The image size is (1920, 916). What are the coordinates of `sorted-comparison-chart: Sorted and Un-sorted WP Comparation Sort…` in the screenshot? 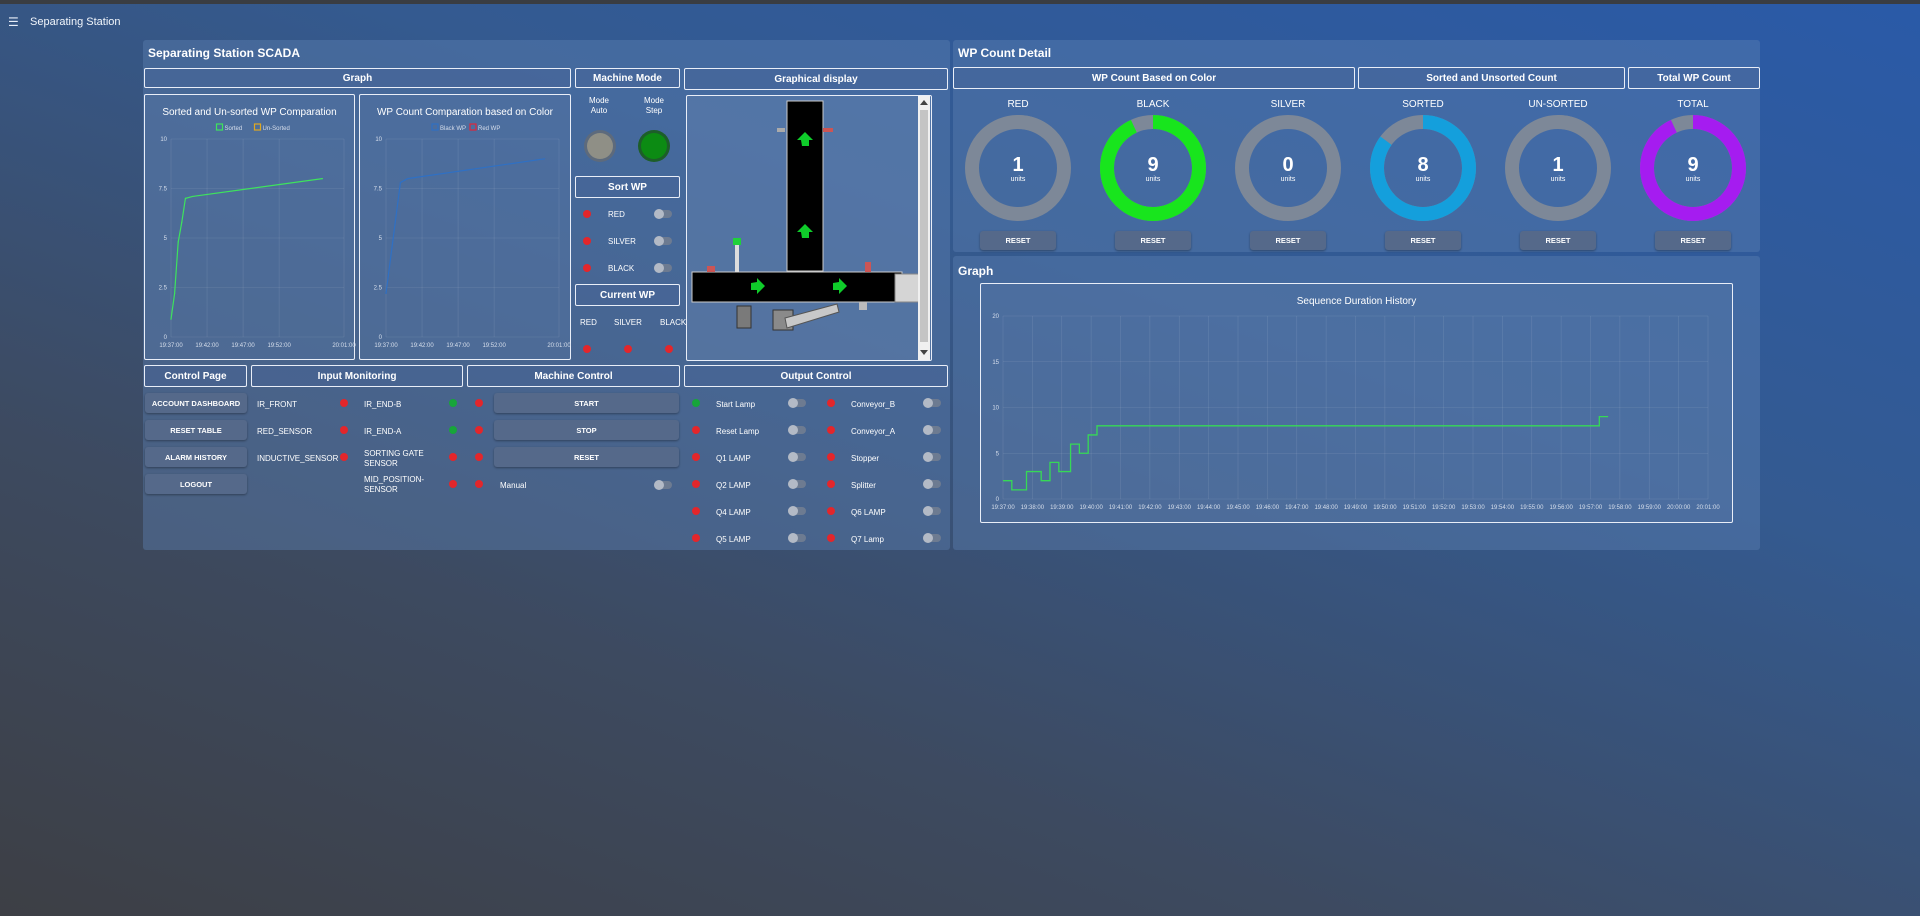 It's located at (250, 227).